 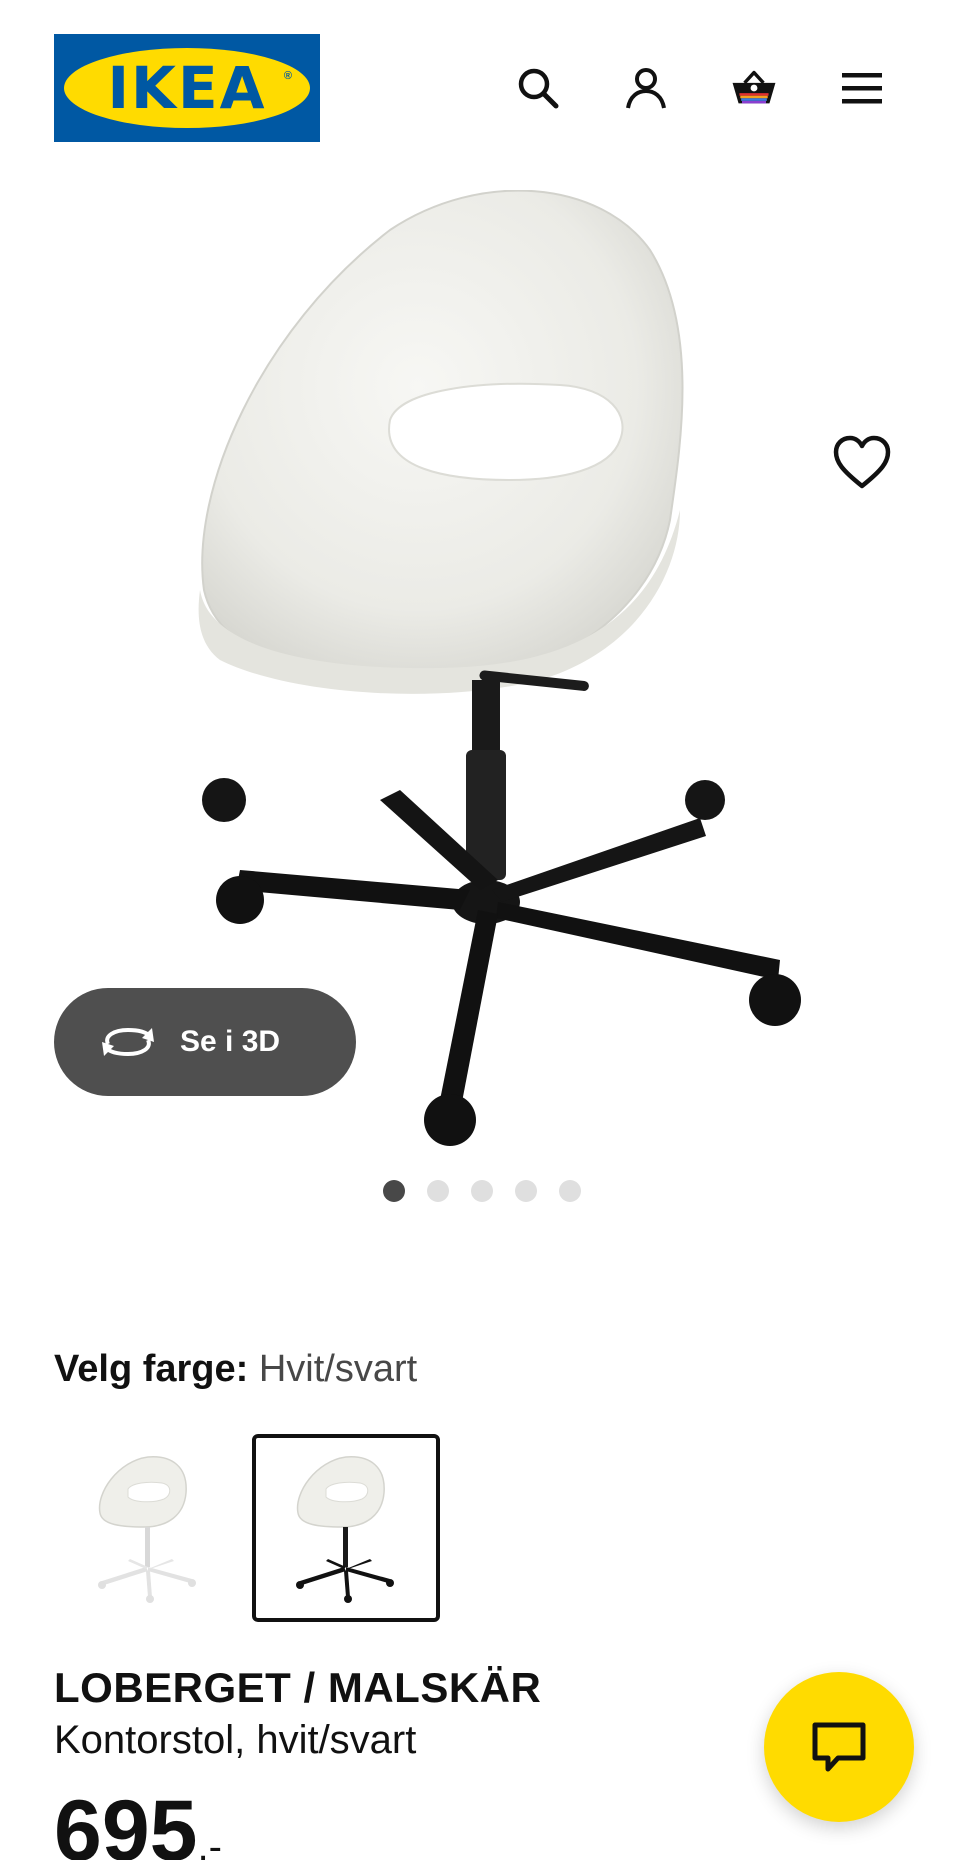 I want to click on color-select-label: Velg farge: Hvit/svart, so click(x=235, y=1369).